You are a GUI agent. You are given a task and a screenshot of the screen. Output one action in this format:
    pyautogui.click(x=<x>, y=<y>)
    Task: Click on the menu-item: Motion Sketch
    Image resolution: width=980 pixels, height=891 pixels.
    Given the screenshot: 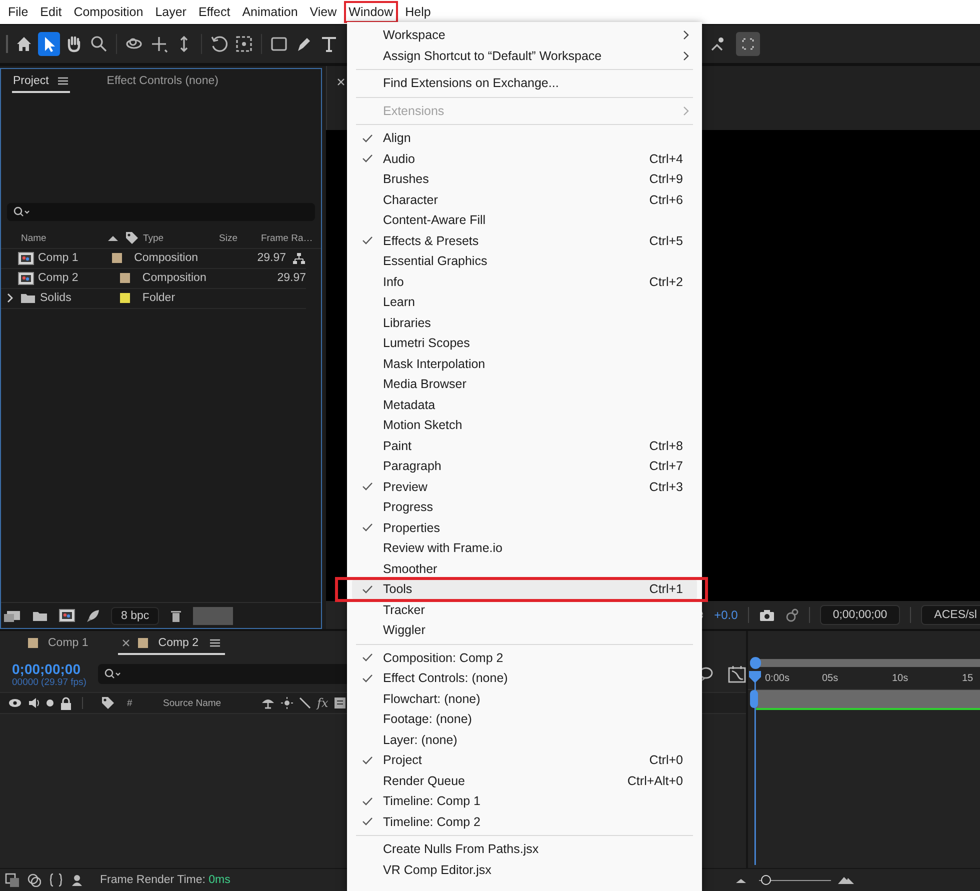 What is the action you would take?
    pyautogui.click(x=524, y=425)
    